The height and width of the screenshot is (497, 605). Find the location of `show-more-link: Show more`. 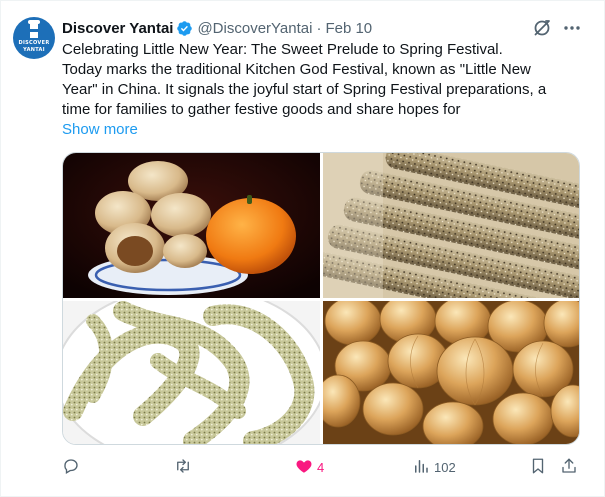

show-more-link: Show more is located at coordinates (100, 129).